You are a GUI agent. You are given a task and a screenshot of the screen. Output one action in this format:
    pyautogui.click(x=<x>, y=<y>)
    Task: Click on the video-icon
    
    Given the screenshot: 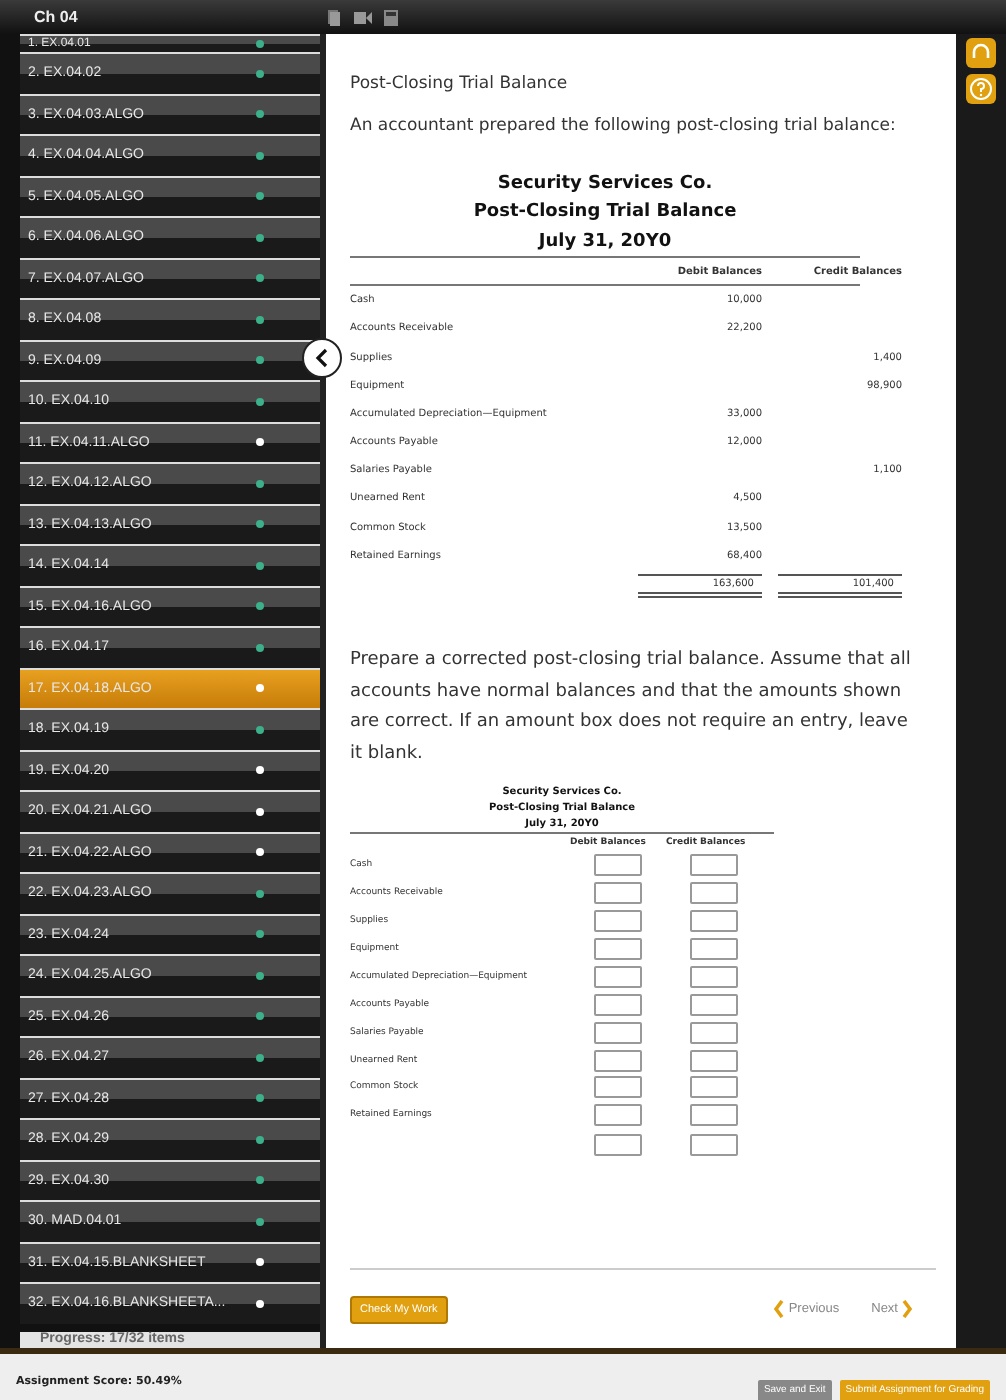 What is the action you would take?
    pyautogui.click(x=363, y=17)
    